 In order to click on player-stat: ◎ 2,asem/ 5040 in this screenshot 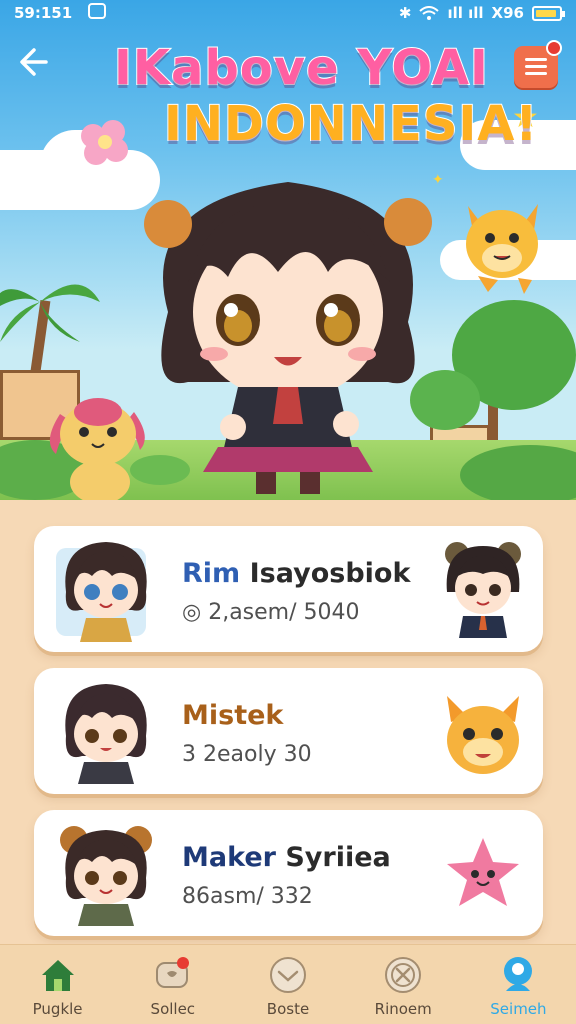, I will do `click(271, 612)`.